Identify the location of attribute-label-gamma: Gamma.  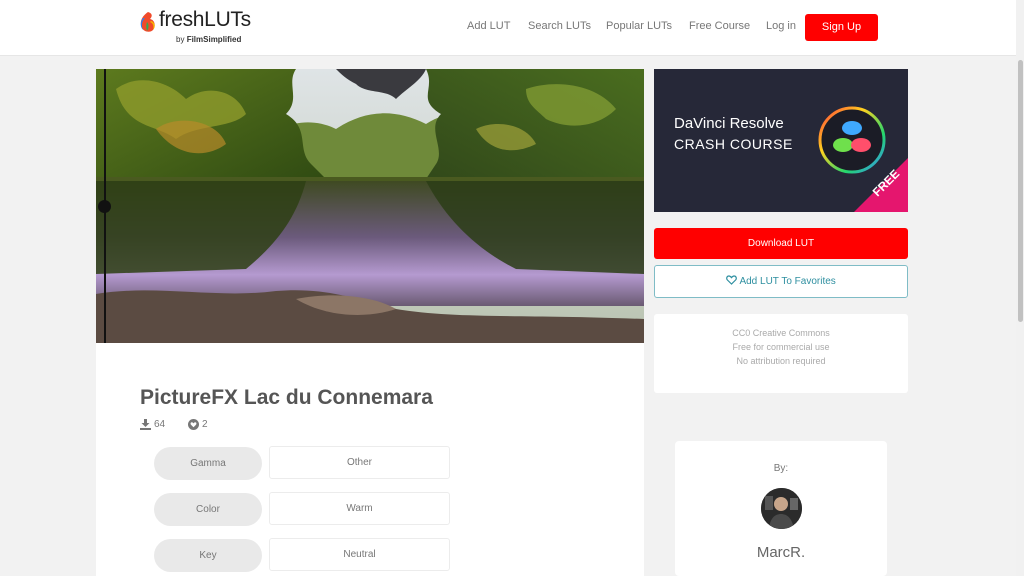
(208, 463).